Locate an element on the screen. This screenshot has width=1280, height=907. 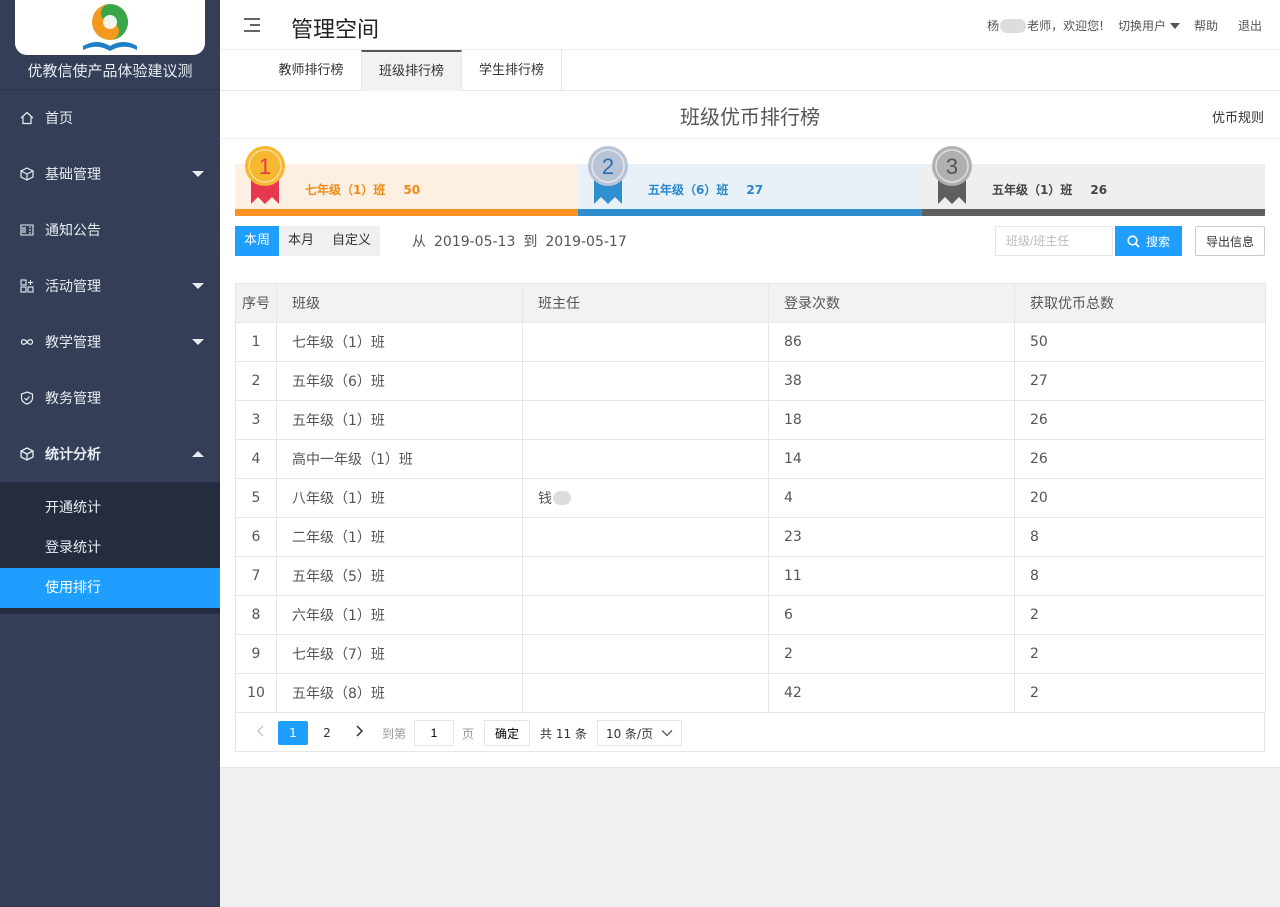
export-button: 导出信息 is located at coordinates (1230, 241).